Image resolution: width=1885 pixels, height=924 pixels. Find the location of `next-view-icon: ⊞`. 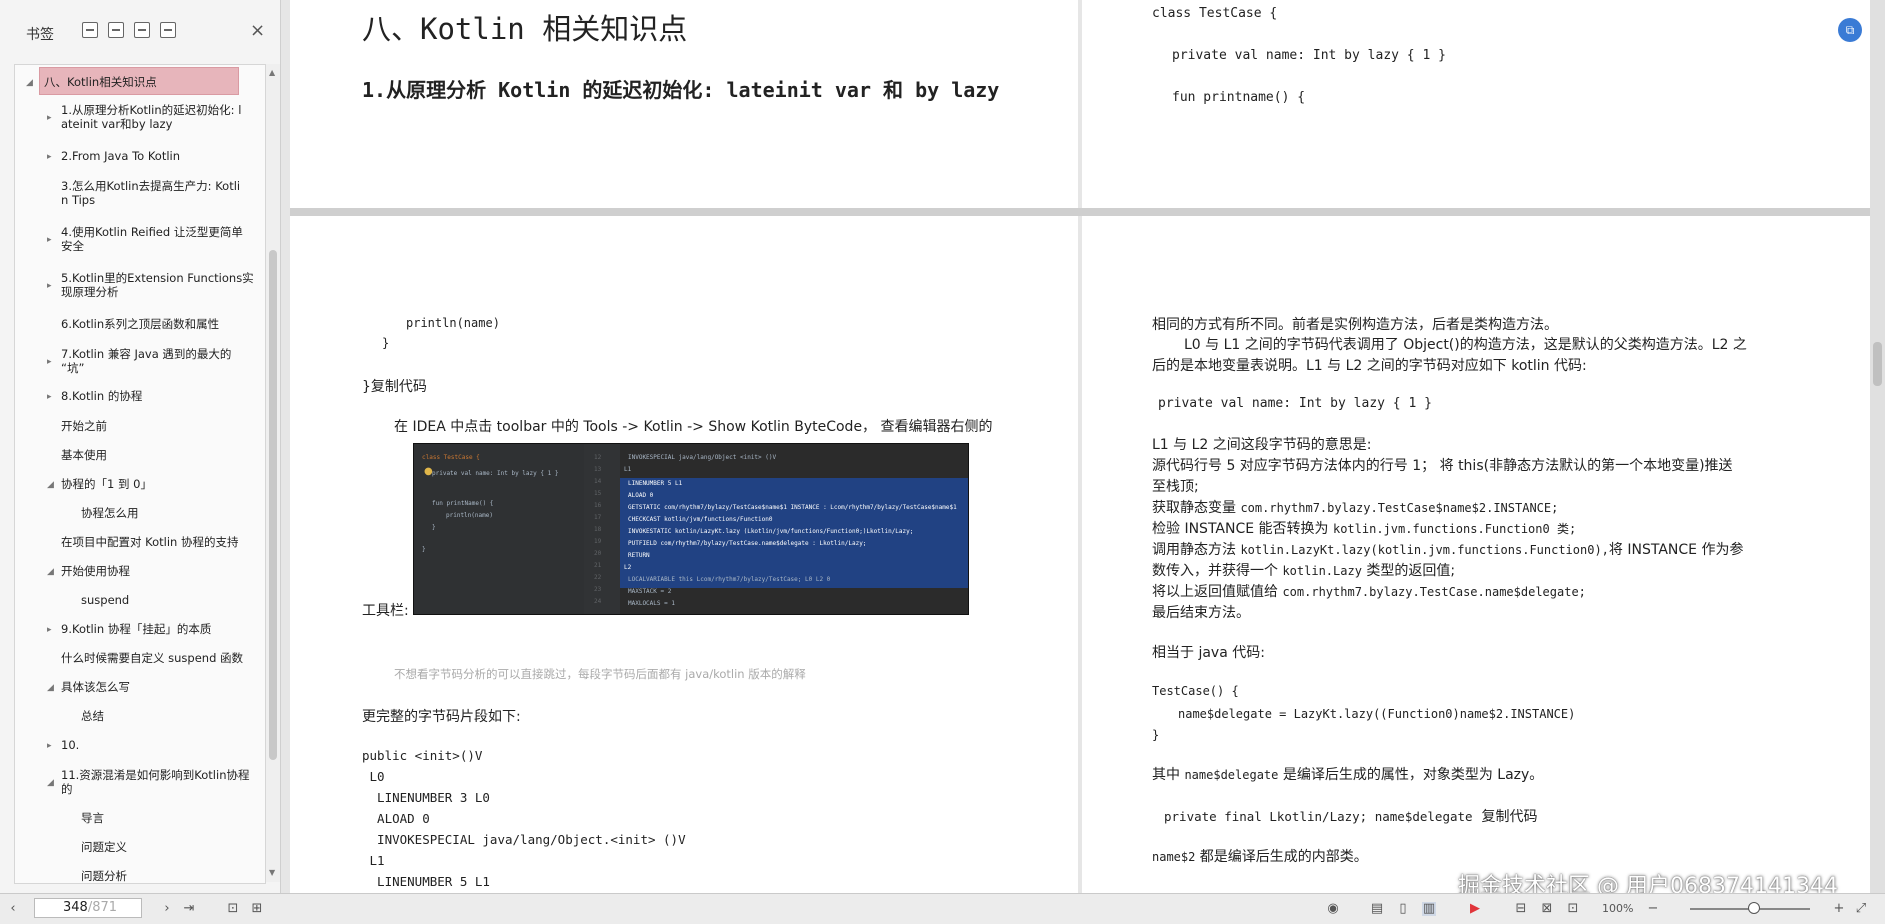

next-view-icon: ⊞ is located at coordinates (257, 909).